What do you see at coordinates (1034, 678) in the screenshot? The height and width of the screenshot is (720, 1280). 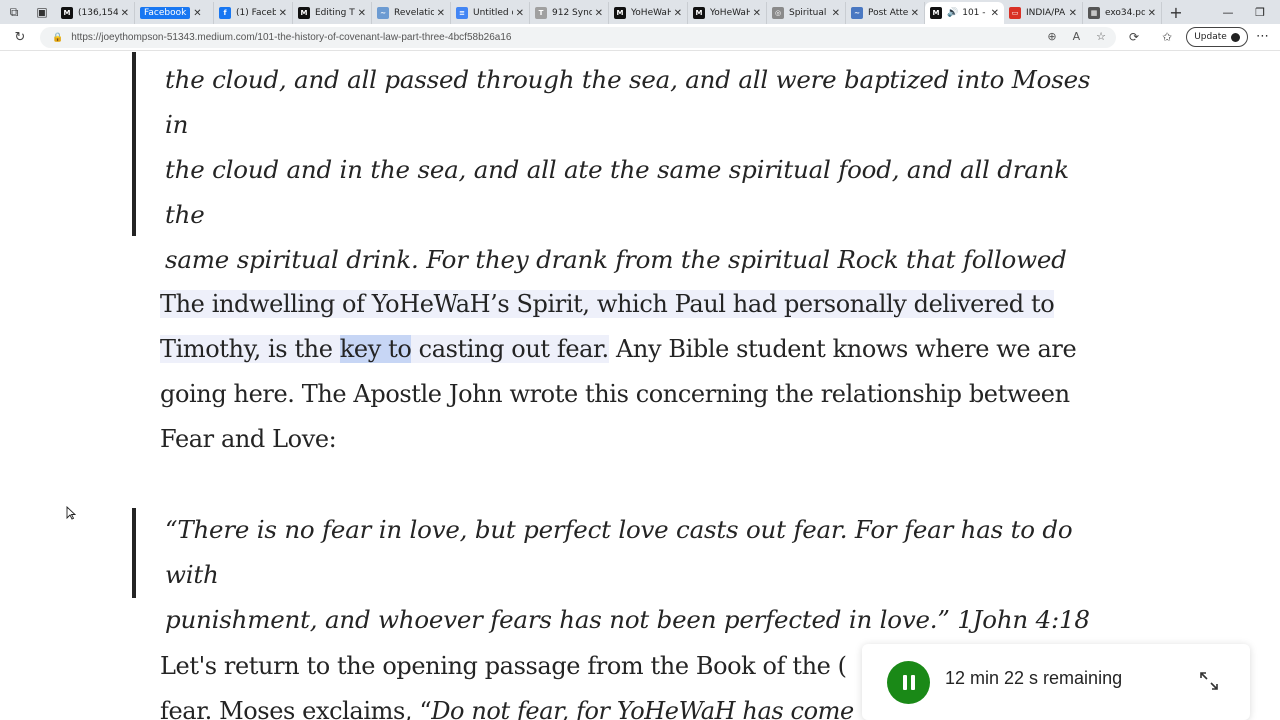 I see `time-remaining: 12 min 22 s remaining` at bounding box center [1034, 678].